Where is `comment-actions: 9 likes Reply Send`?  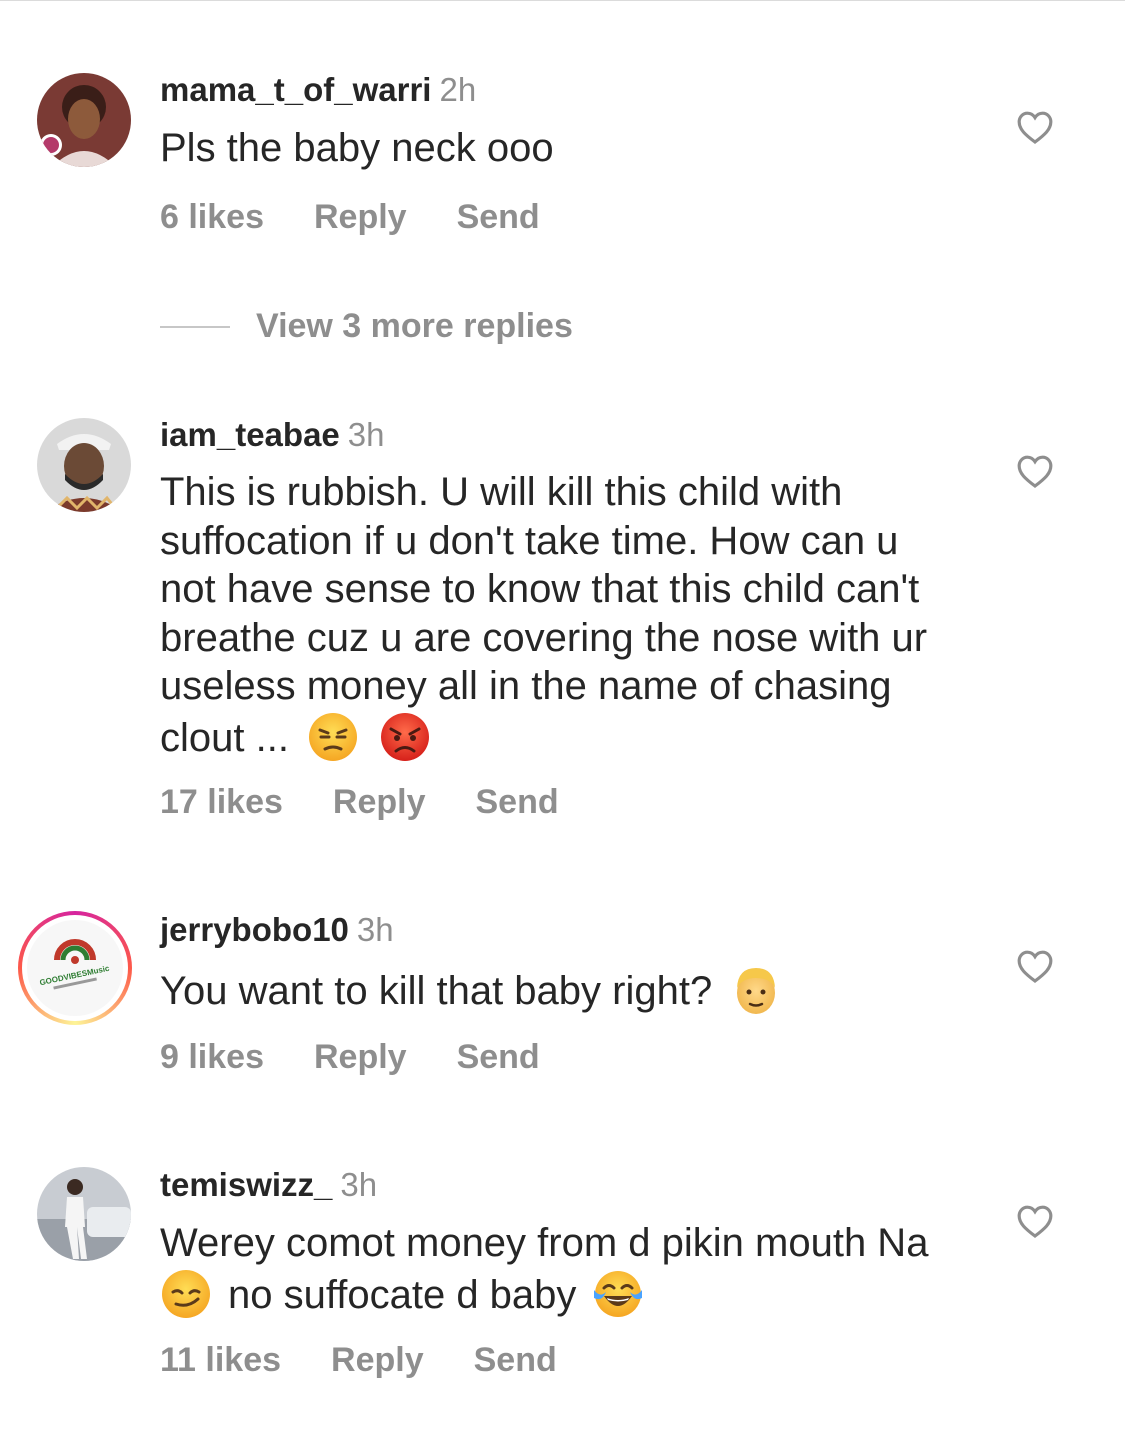 comment-actions: 9 likes Reply Send is located at coordinates (375, 1057).